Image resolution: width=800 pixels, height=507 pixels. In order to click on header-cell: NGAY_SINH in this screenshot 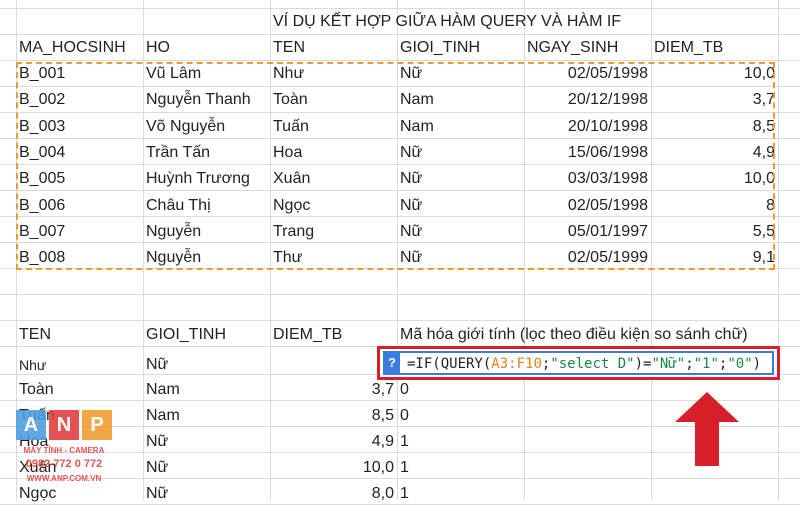, I will do `click(587, 48)`.